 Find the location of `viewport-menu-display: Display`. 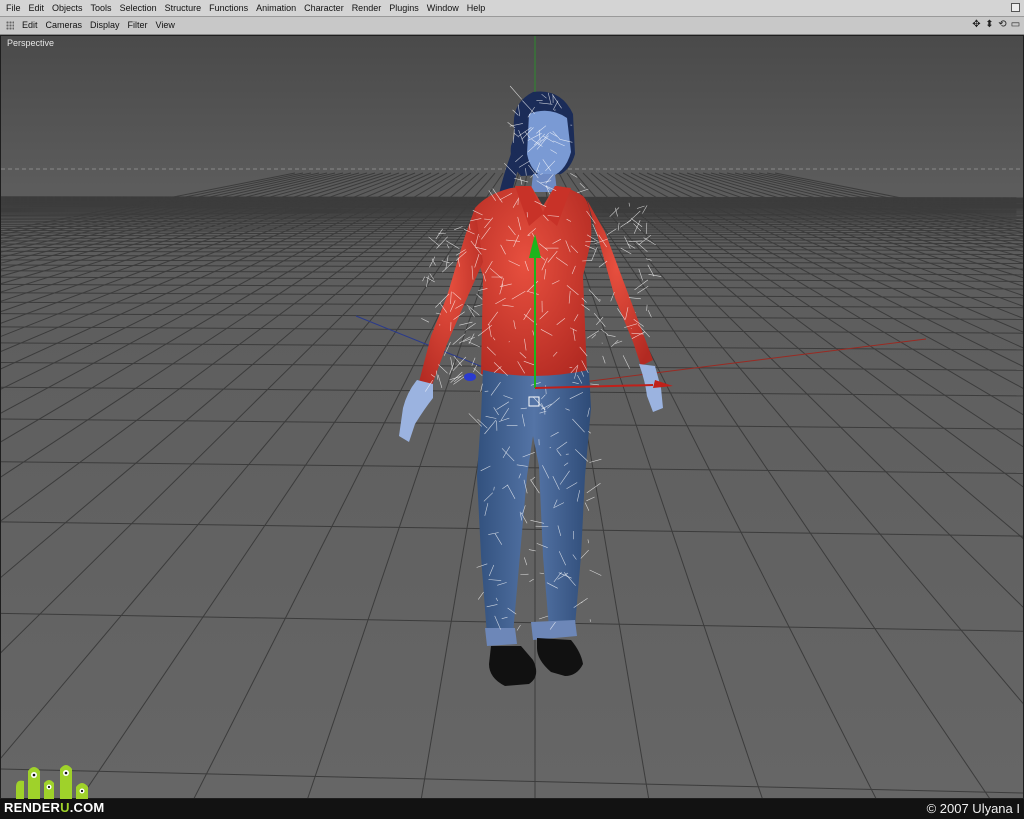

viewport-menu-display: Display is located at coordinates (105, 25).